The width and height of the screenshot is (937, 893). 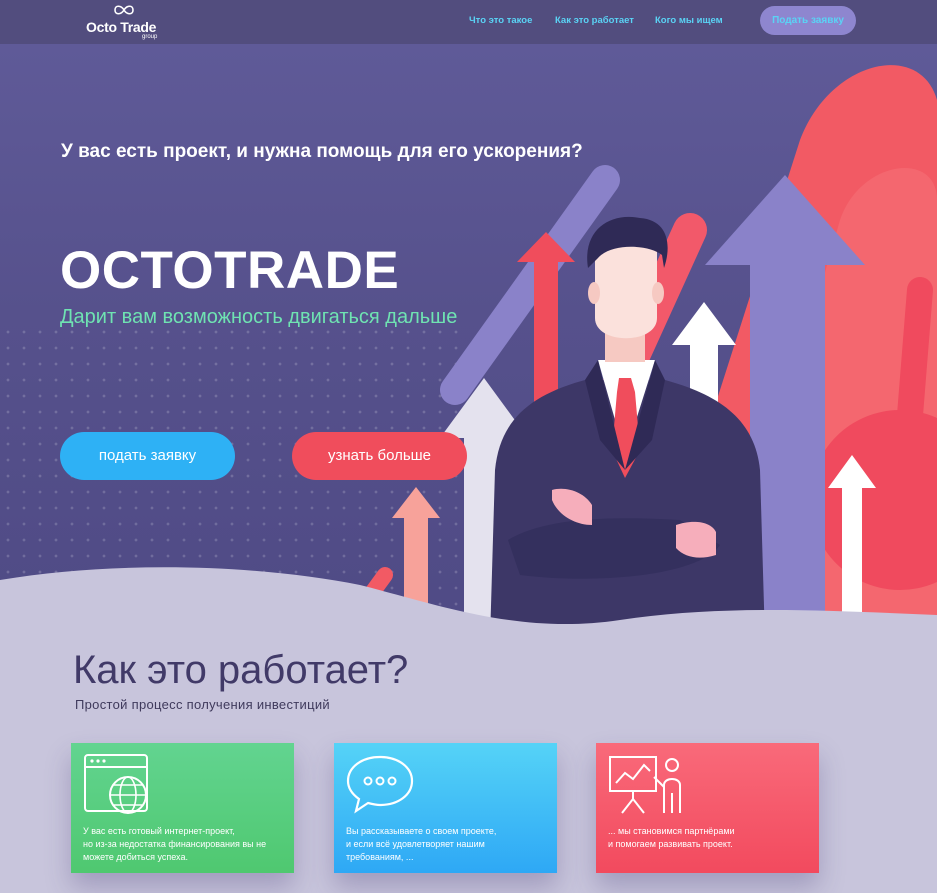 I want to click on section-wave, so click(x=468, y=613).